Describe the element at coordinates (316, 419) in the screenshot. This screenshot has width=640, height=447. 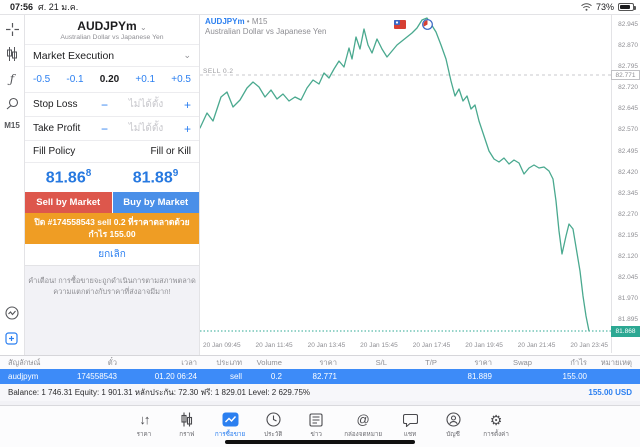
I see `newspaper-icon` at that location.